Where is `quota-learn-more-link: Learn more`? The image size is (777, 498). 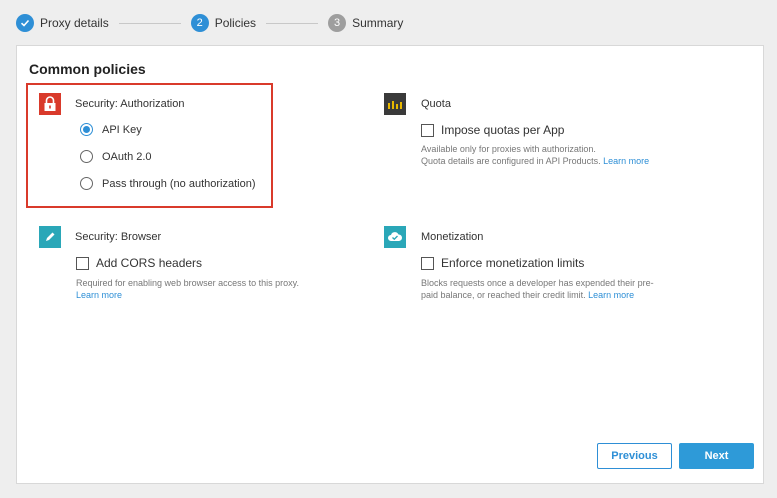
quota-learn-more-link: Learn more is located at coordinates (626, 161).